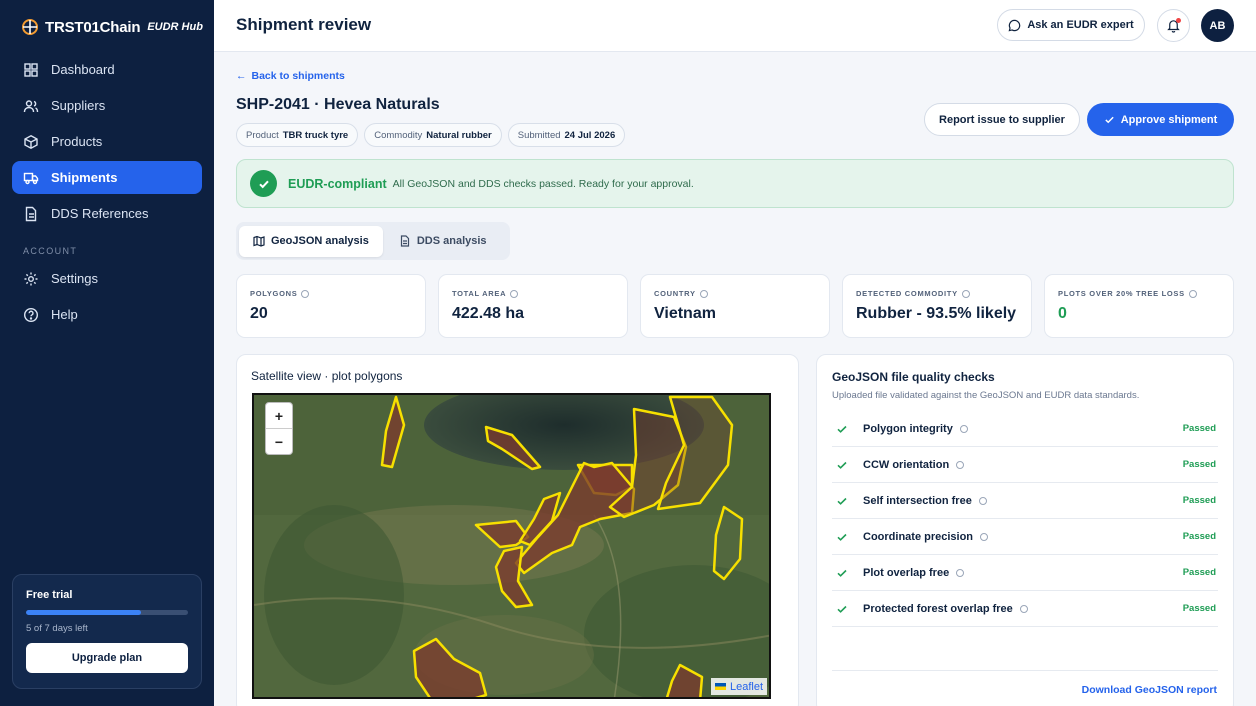 This screenshot has width=1256, height=706. What do you see at coordinates (937, 306) in the screenshot?
I see `stat-card-detected-commodity: DETECTED COMMODITY Rubber - 93.5% likely` at bounding box center [937, 306].